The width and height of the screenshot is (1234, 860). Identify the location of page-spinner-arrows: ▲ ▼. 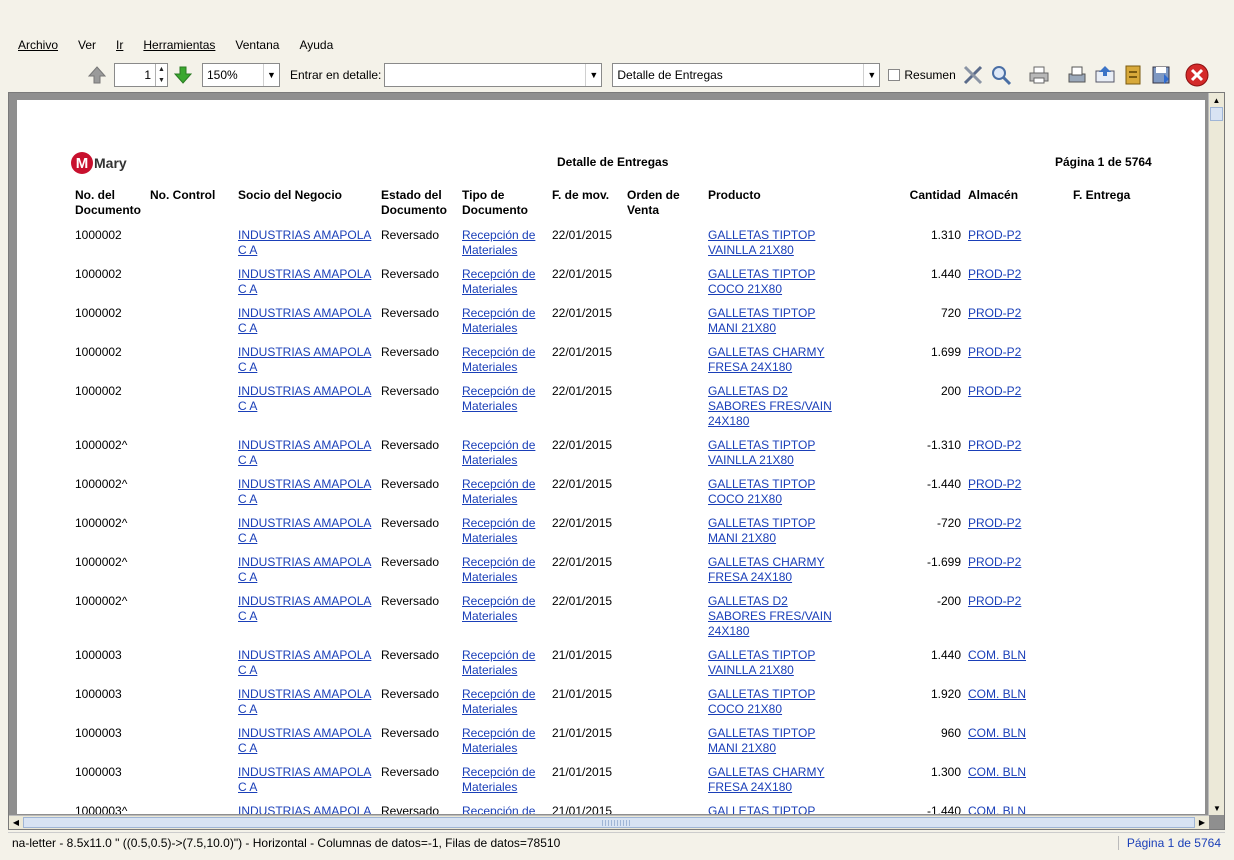
(161, 75).